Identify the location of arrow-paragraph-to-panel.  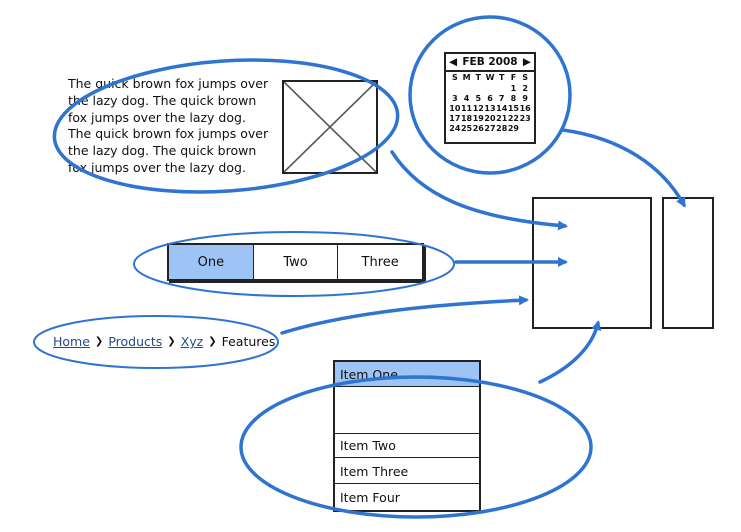
(479, 190).